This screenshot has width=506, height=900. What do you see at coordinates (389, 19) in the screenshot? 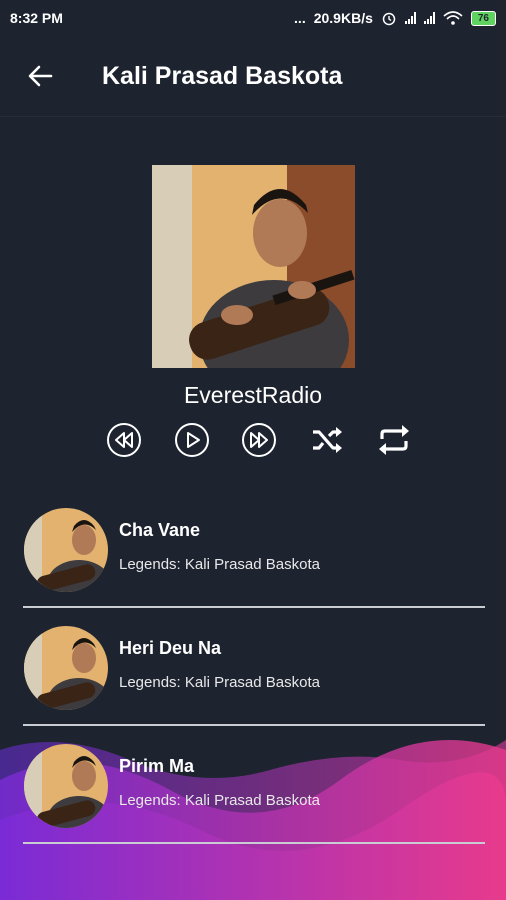
I see `alarm-icon` at bounding box center [389, 19].